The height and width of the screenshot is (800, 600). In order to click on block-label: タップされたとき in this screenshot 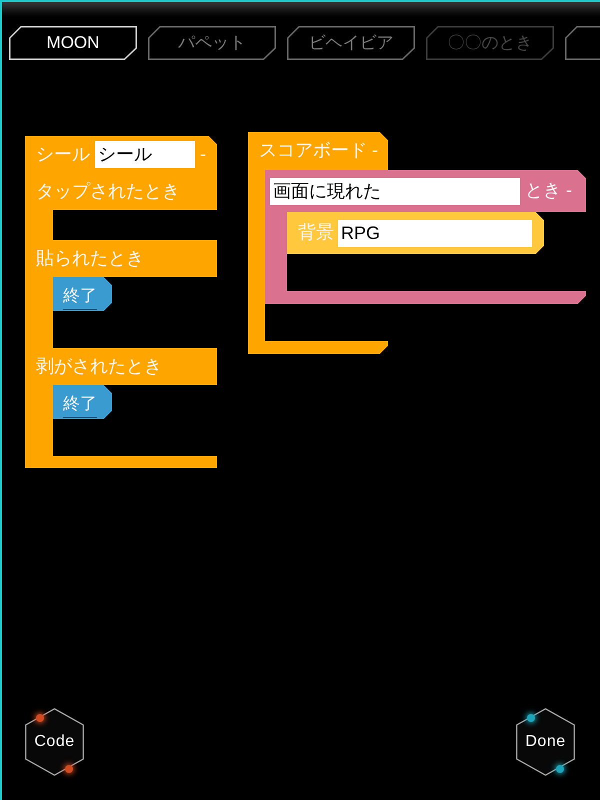, I will do `click(108, 191)`.